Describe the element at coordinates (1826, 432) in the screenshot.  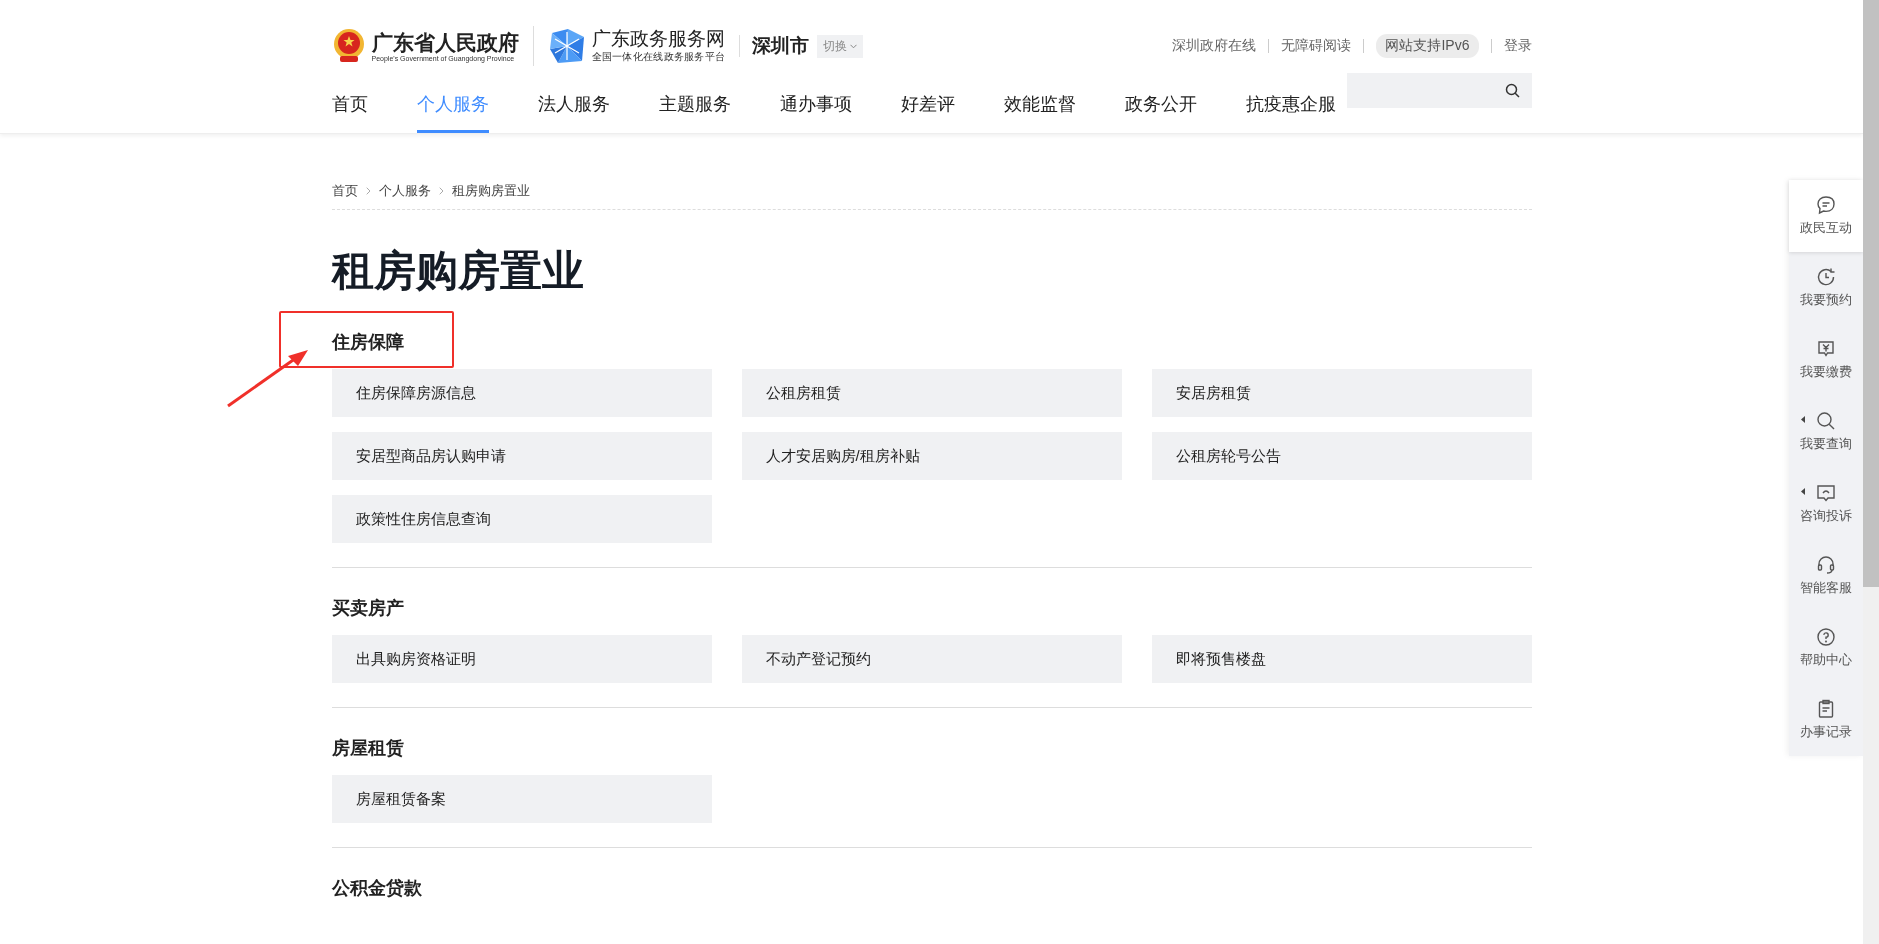
I see `sidebar-item: 我要查询` at that location.